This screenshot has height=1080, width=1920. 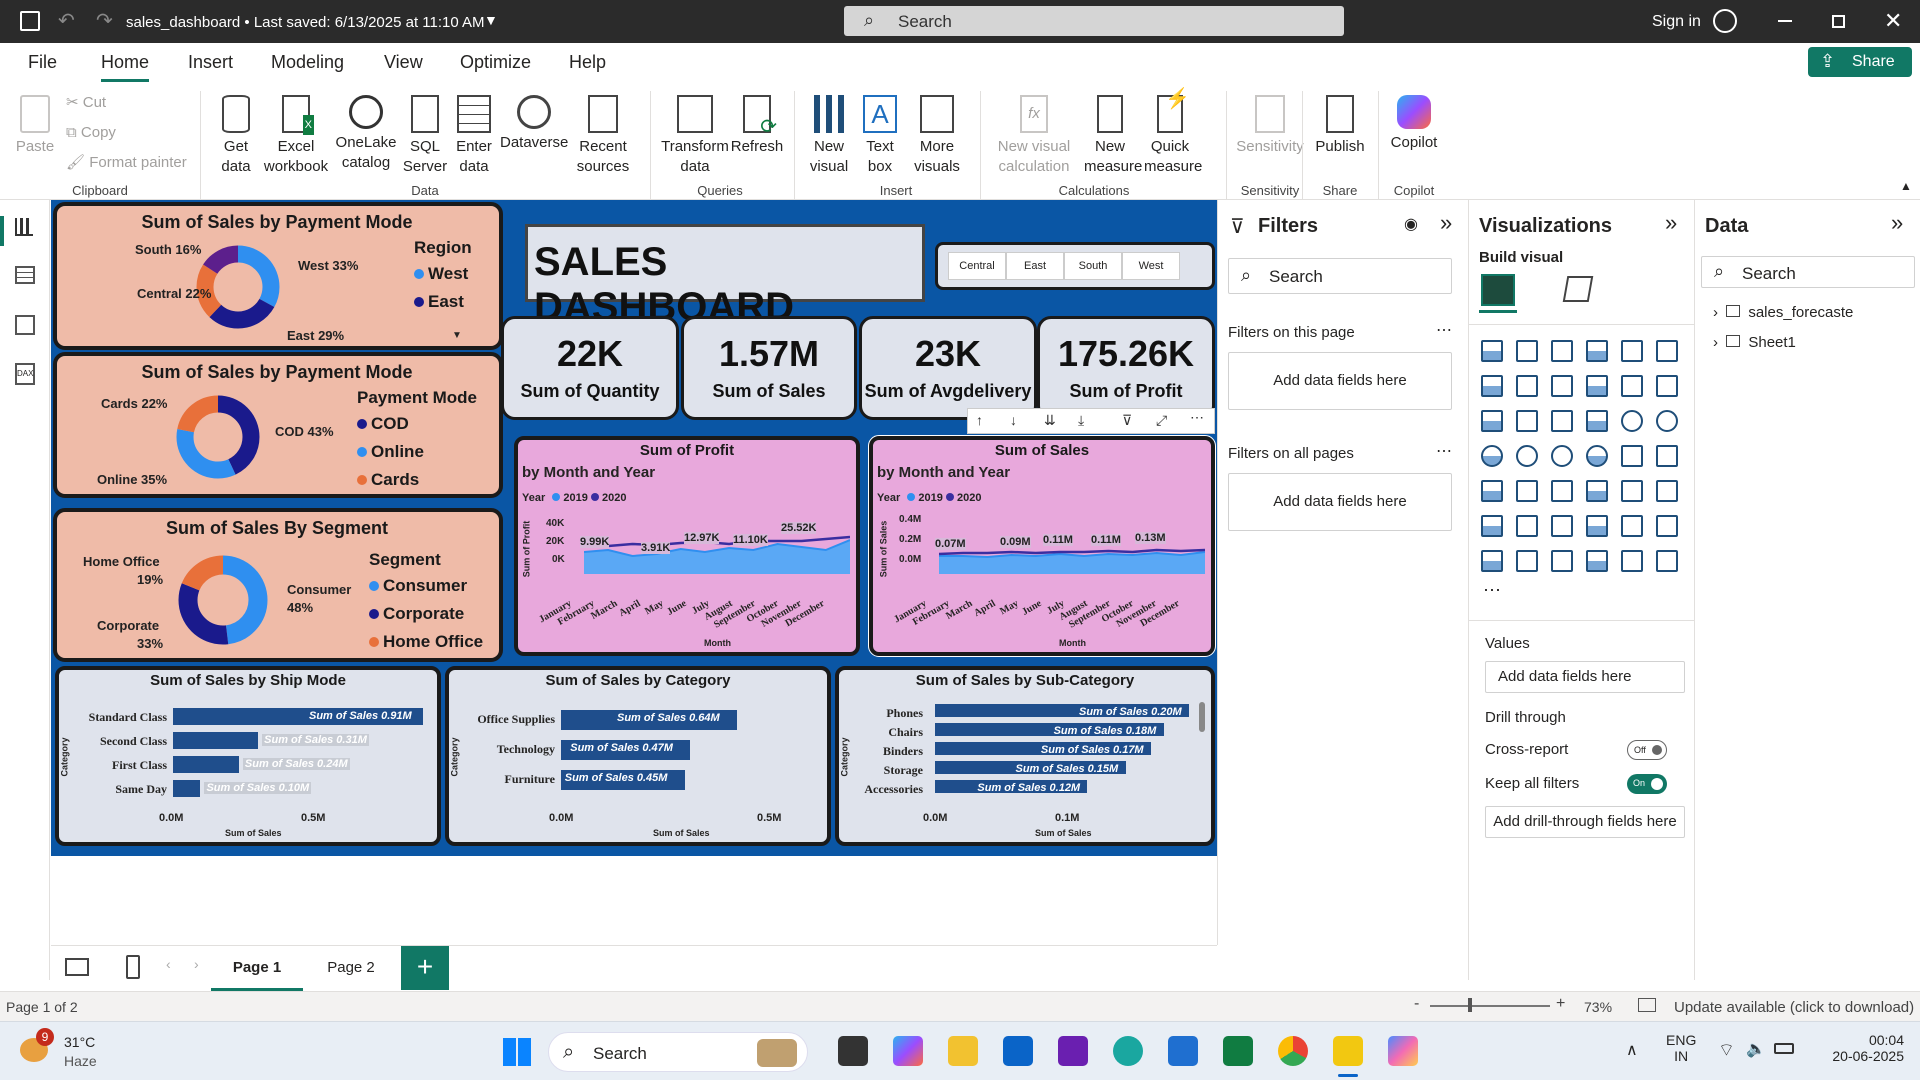 I want to click on gemini-icon, so click(x=1403, y=1051).